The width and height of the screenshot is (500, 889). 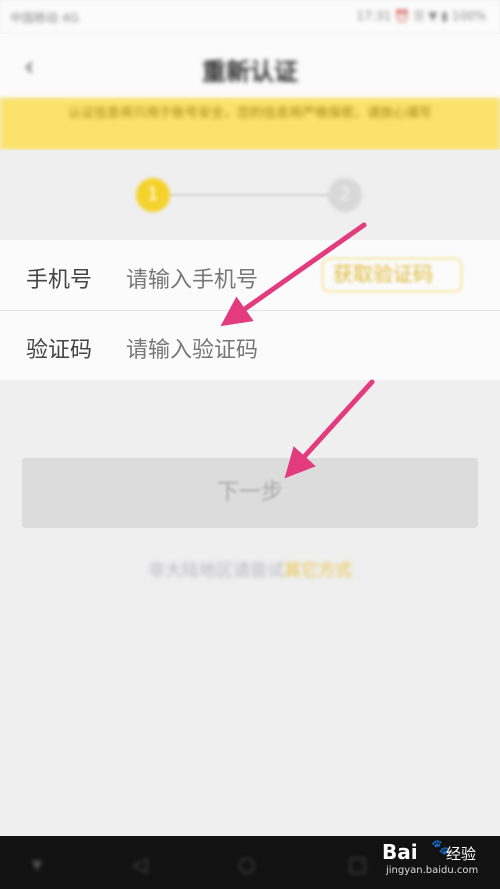 I want to click on arrow-to-next-button, so click(x=329, y=429).